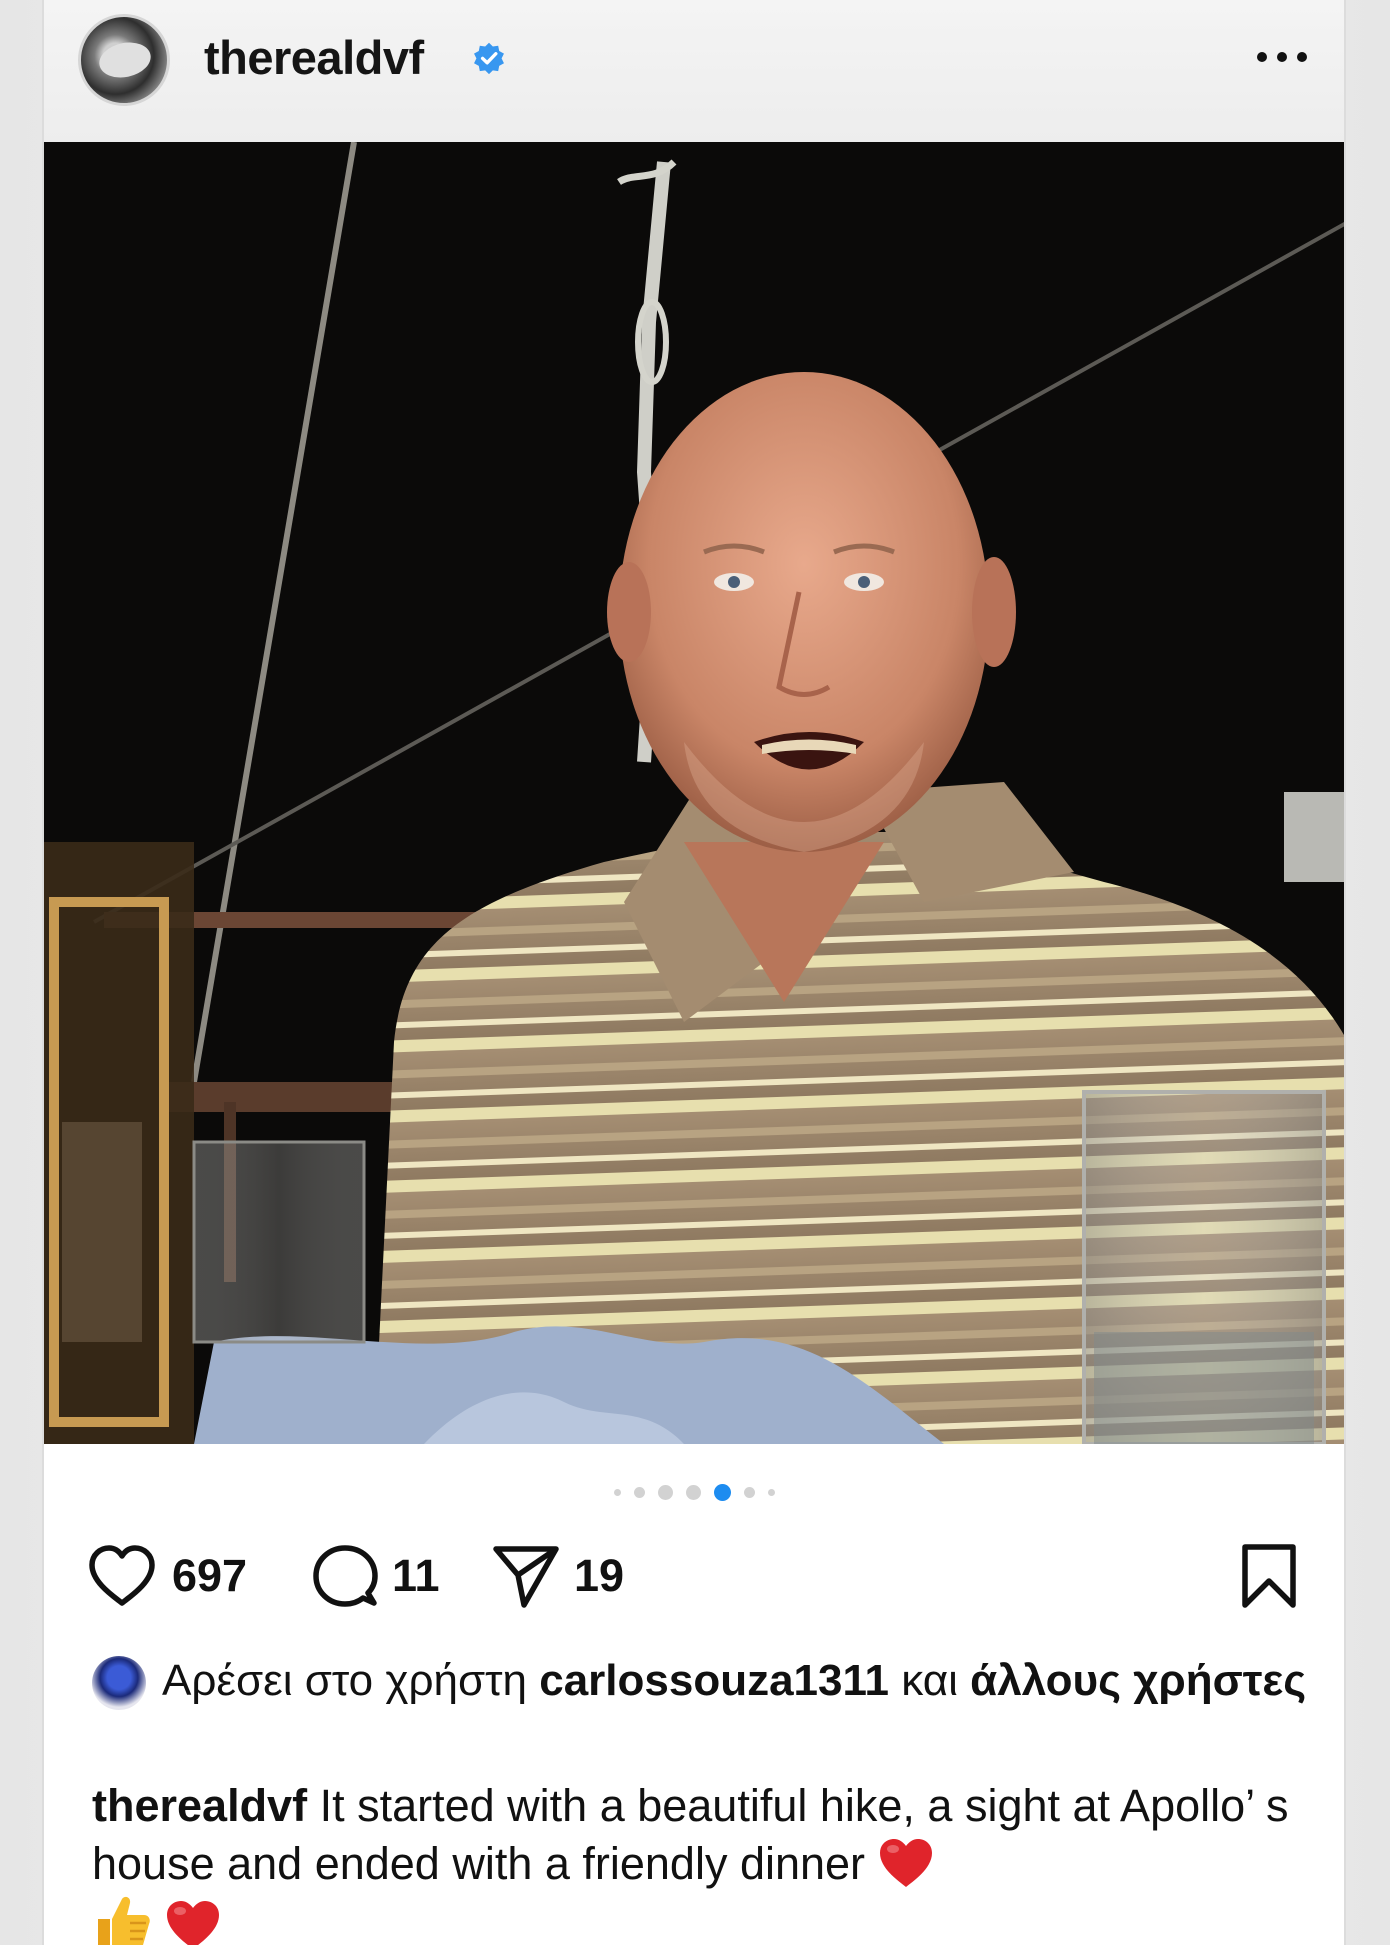 This screenshot has width=1390, height=1945. Describe the element at coordinates (124, 1920) in the screenshot. I see `thumbs-up-emoji` at that location.